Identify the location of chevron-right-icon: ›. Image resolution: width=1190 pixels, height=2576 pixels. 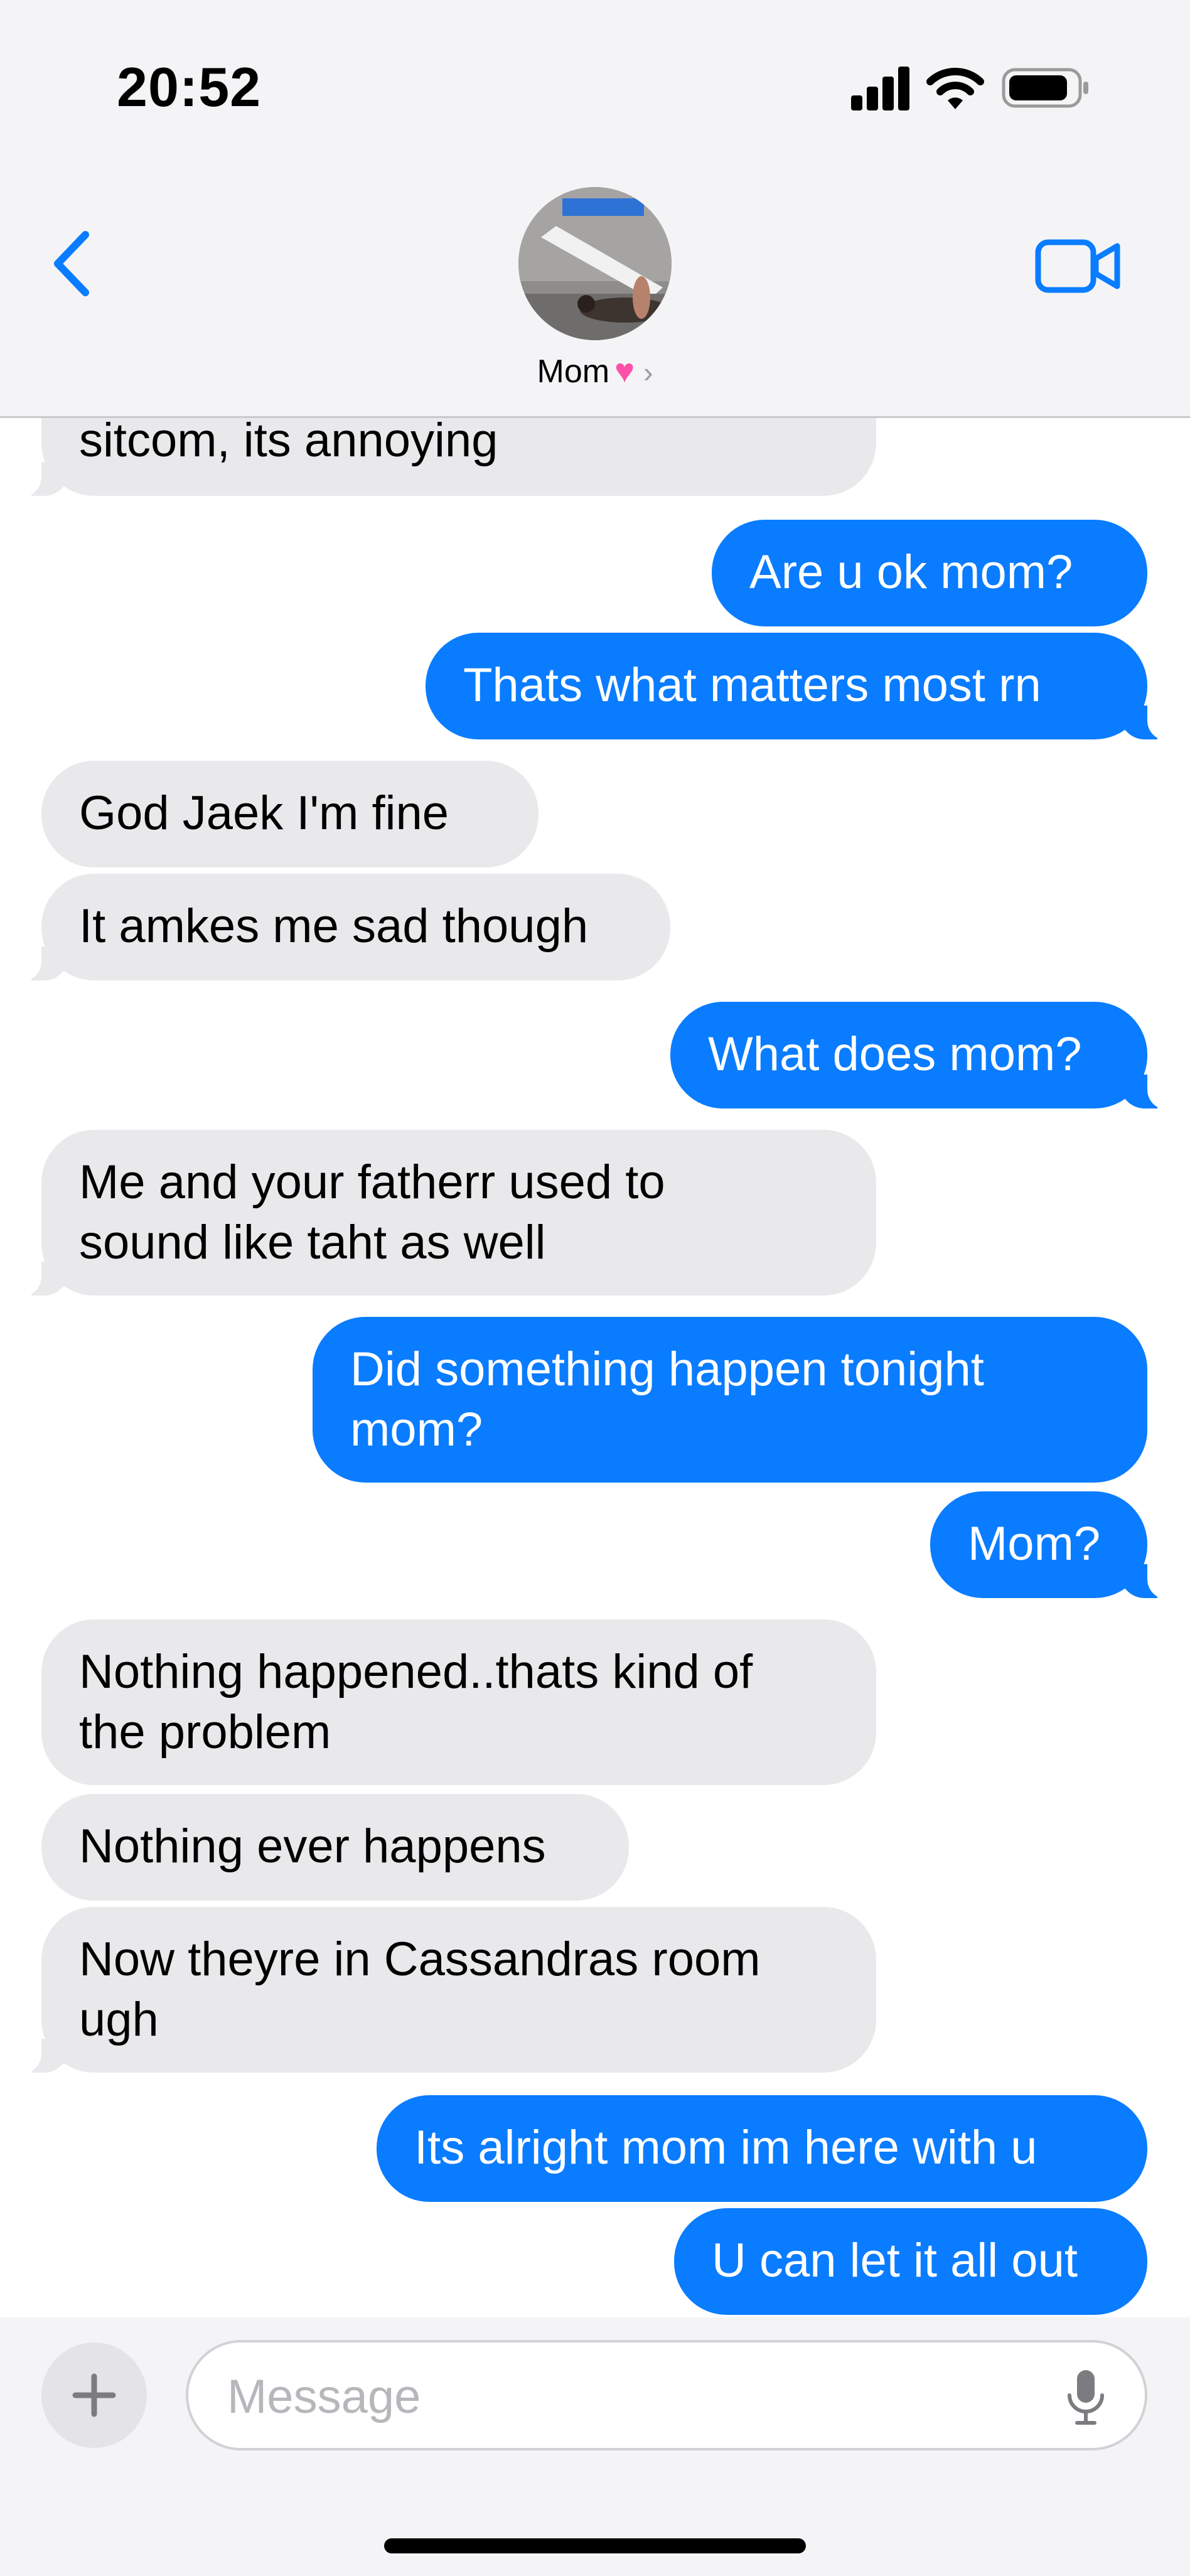
(648, 372).